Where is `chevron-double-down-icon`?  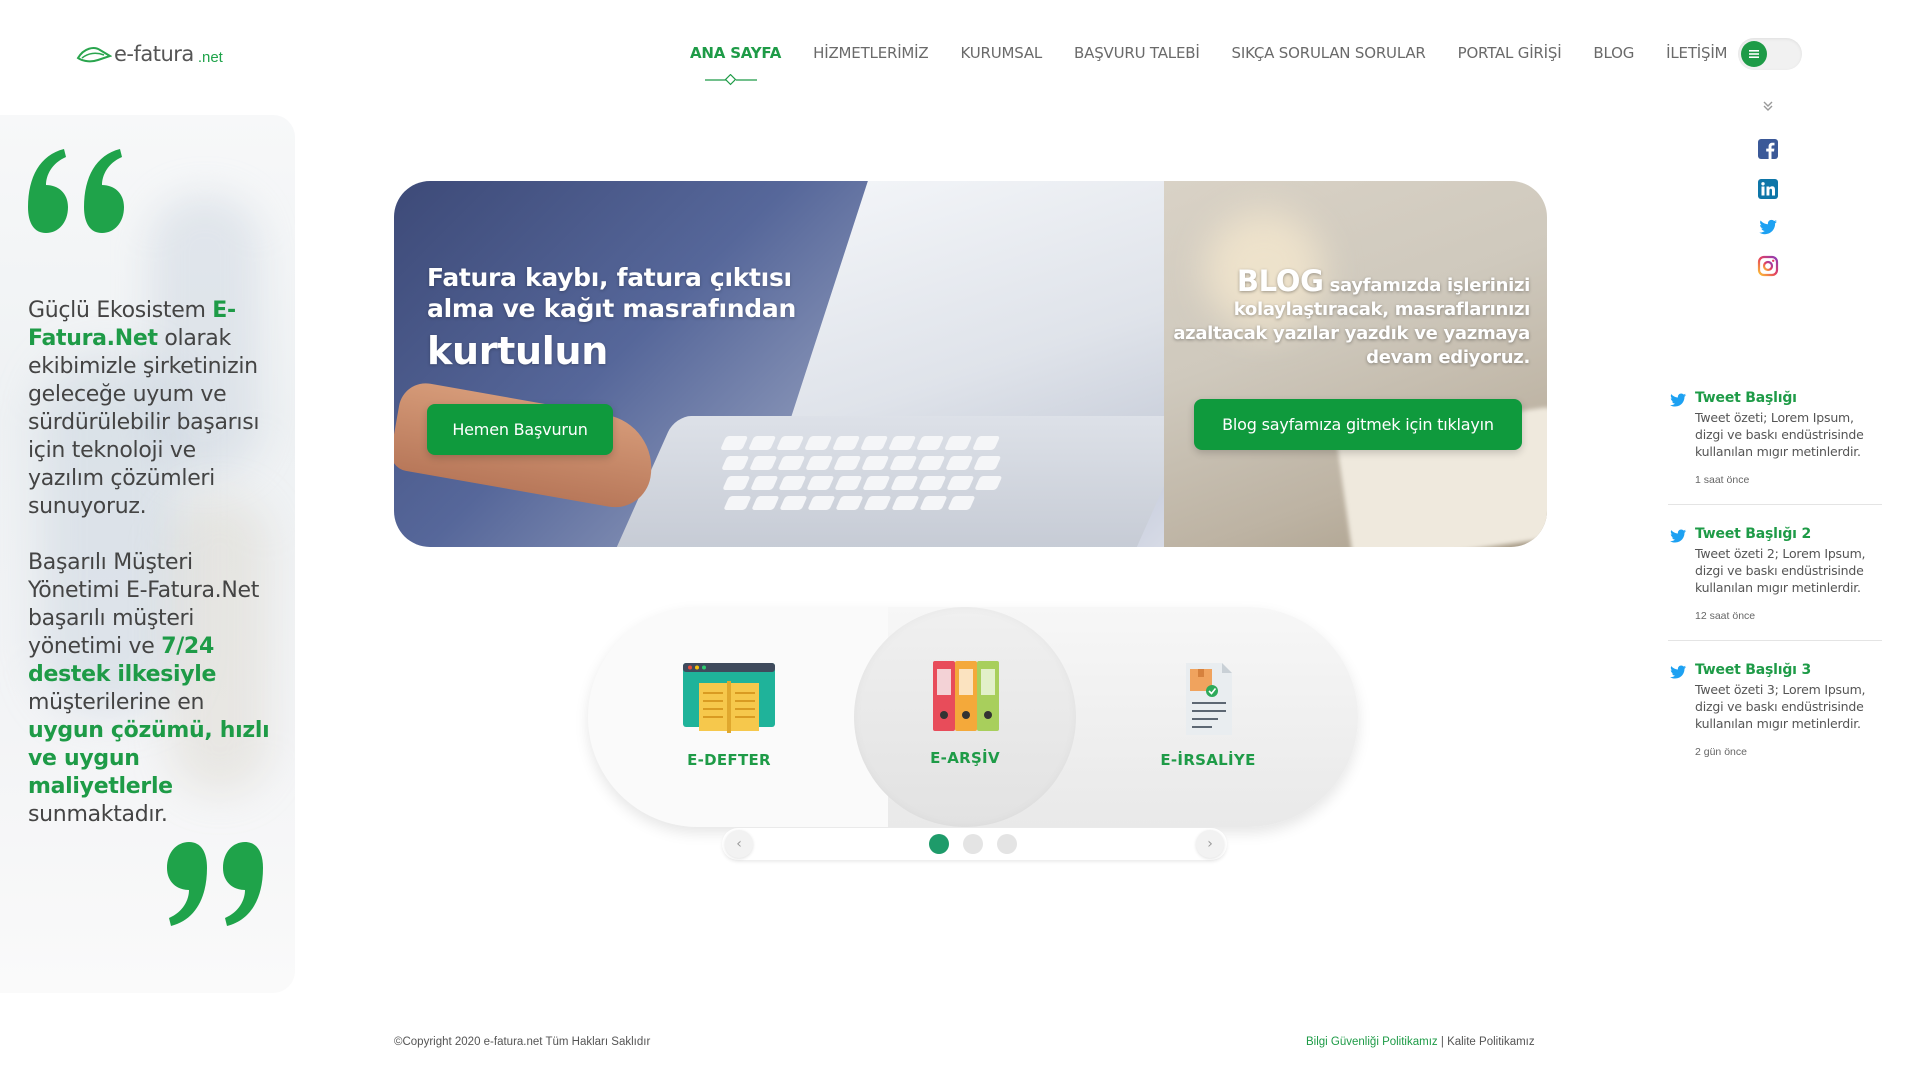 chevron-double-down-icon is located at coordinates (1768, 106).